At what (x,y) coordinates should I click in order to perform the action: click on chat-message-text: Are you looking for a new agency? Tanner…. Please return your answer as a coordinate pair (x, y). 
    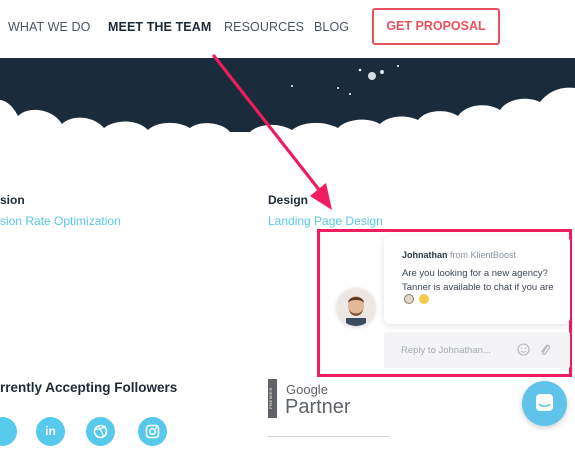
    Looking at the image, I should click on (480, 287).